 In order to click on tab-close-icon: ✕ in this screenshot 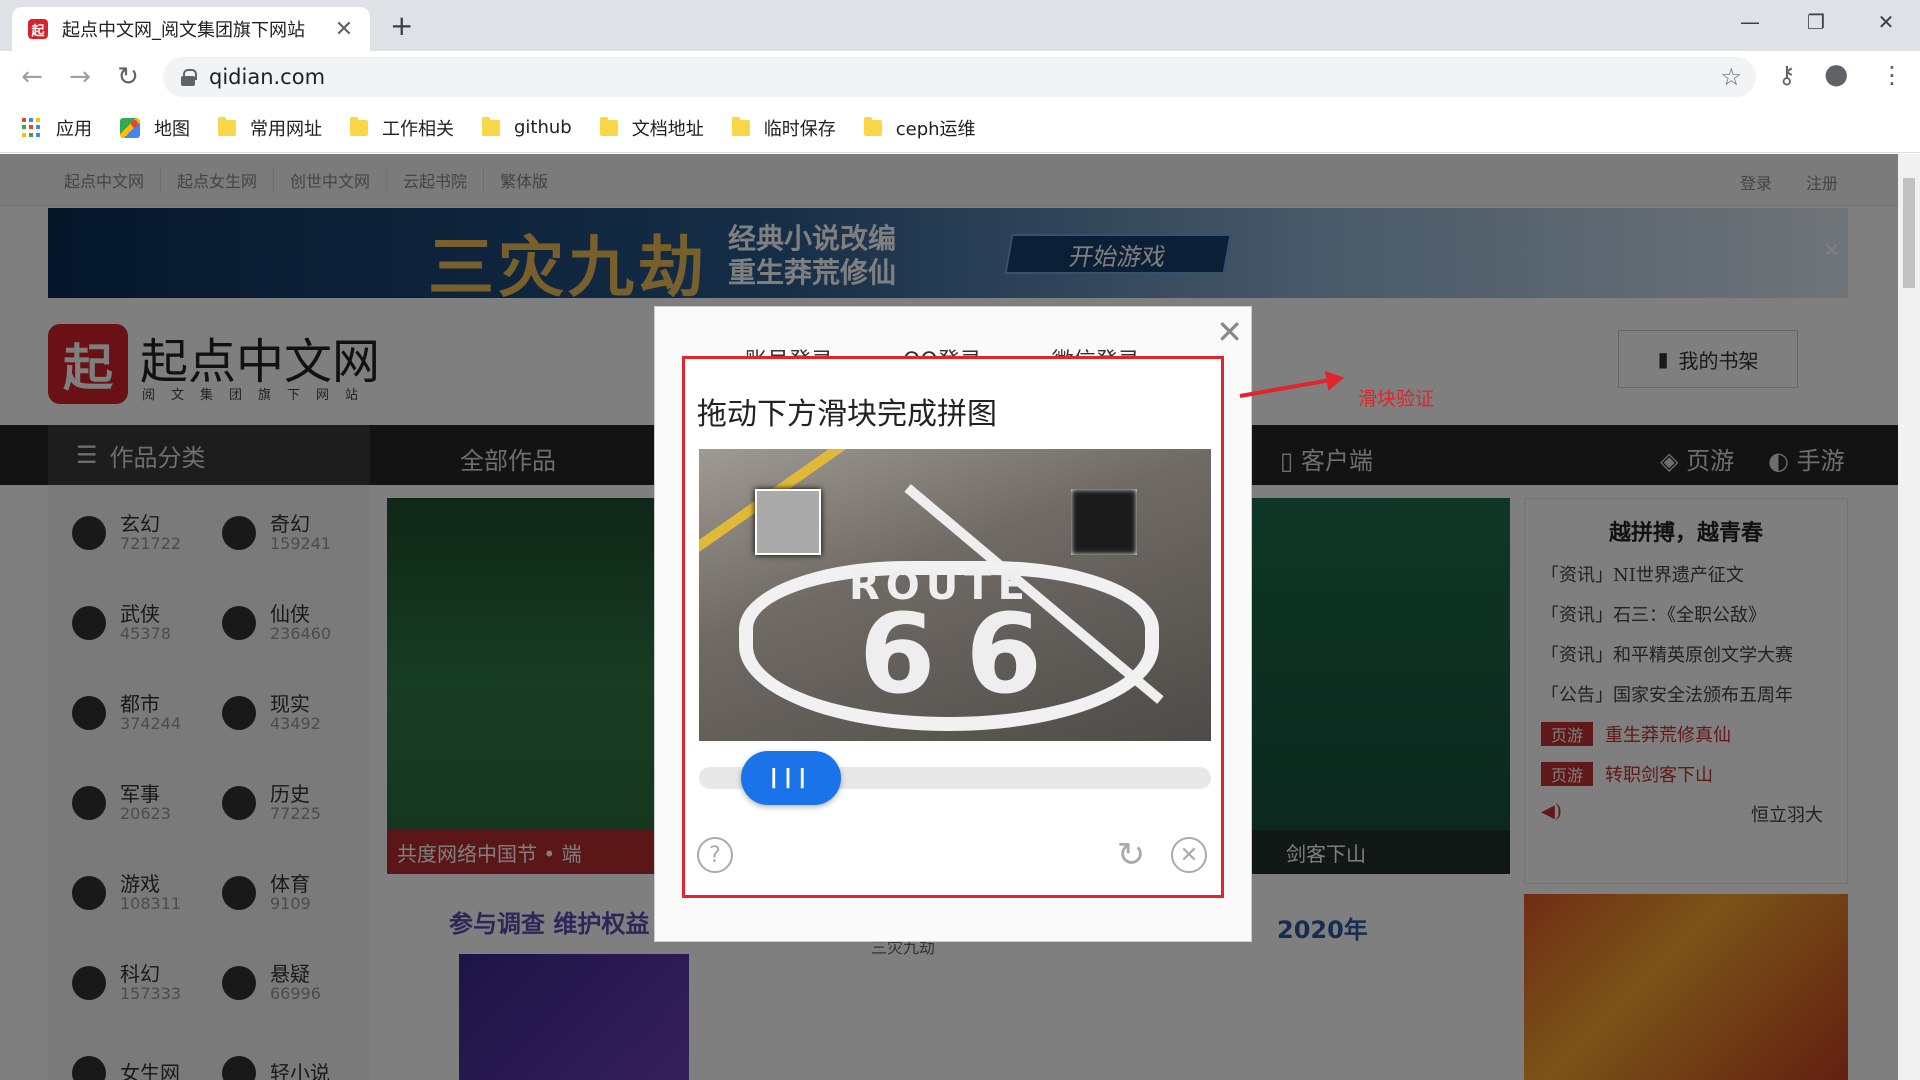, I will do `click(344, 29)`.